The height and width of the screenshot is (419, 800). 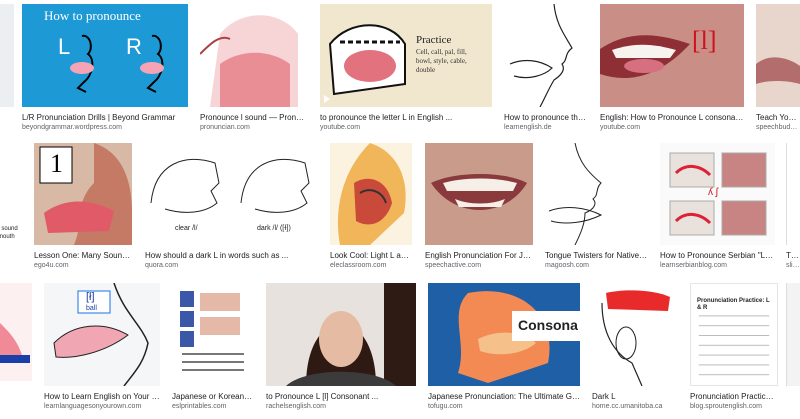 I want to click on result-tile: Dark L home.cc.umanitoba.ca, so click(x=635, y=348).